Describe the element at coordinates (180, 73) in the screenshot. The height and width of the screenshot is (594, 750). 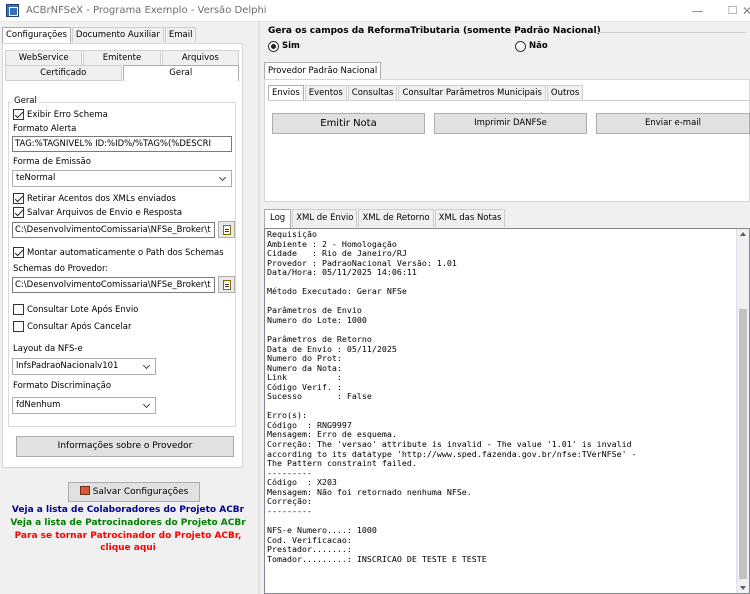
I see `tab-geral: Geral` at that location.